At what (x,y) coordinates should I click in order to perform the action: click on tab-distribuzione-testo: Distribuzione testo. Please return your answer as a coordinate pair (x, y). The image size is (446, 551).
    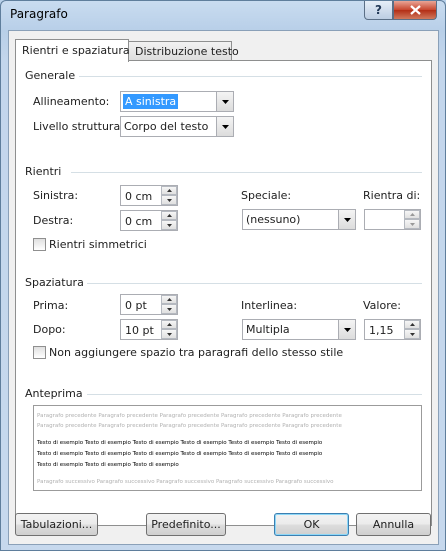
    Looking at the image, I should click on (183, 51).